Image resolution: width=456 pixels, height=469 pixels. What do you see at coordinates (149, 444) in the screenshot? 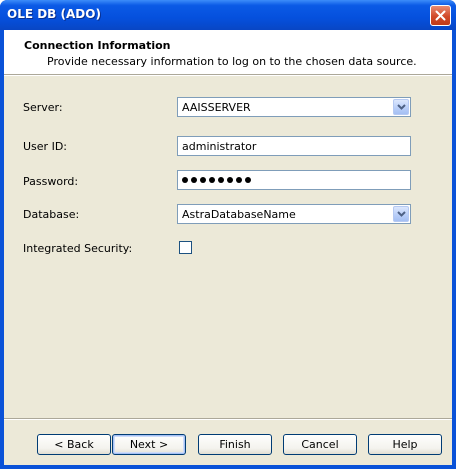
I see `next-button: Next >` at bounding box center [149, 444].